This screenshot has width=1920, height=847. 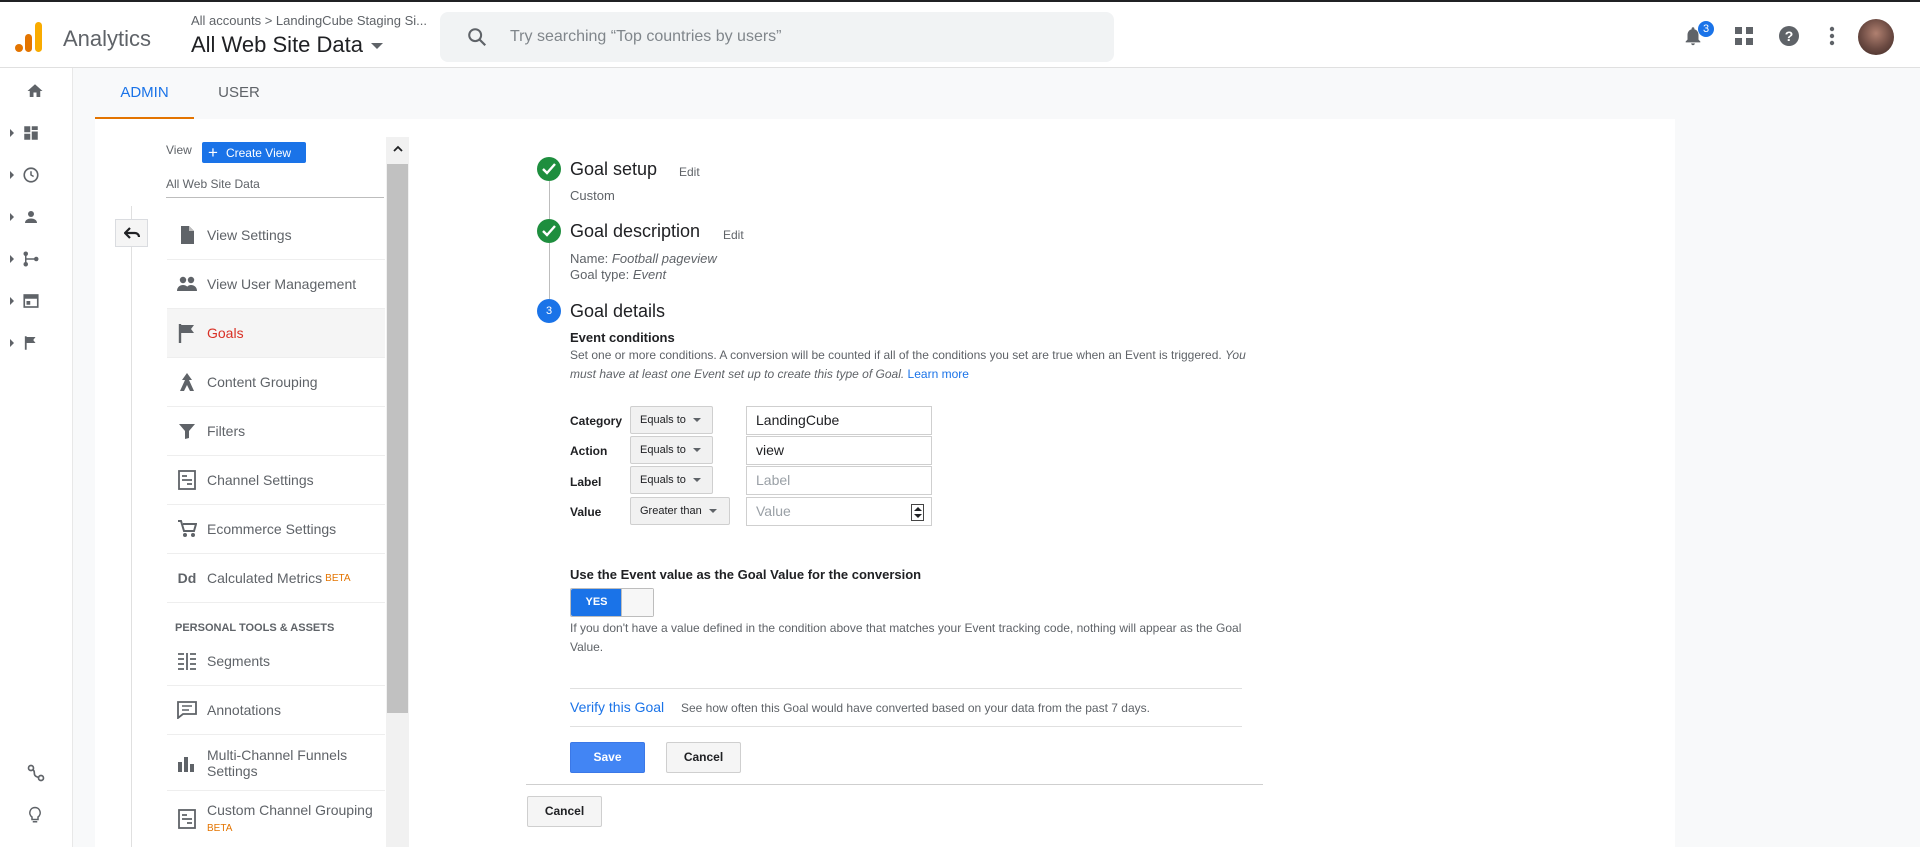 What do you see at coordinates (477, 37) in the screenshot?
I see `search-icon` at bounding box center [477, 37].